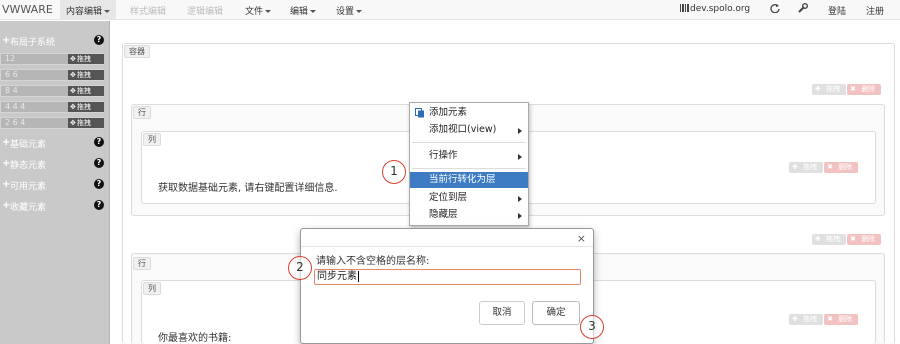 The height and width of the screenshot is (344, 900). What do you see at coordinates (447, 286) in the screenshot?
I see `layer-name-dialog: × 请输入不含空格的层名称: 同步元素 取消 确定` at bounding box center [447, 286].